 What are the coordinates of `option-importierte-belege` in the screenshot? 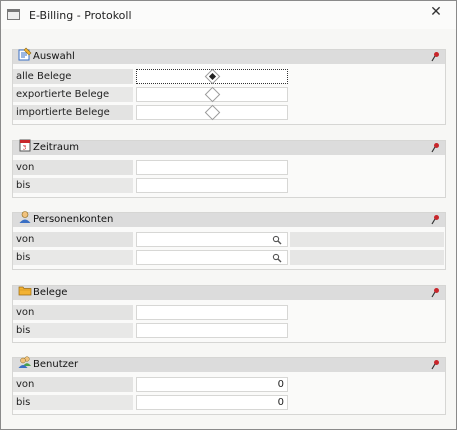 It's located at (212, 112).